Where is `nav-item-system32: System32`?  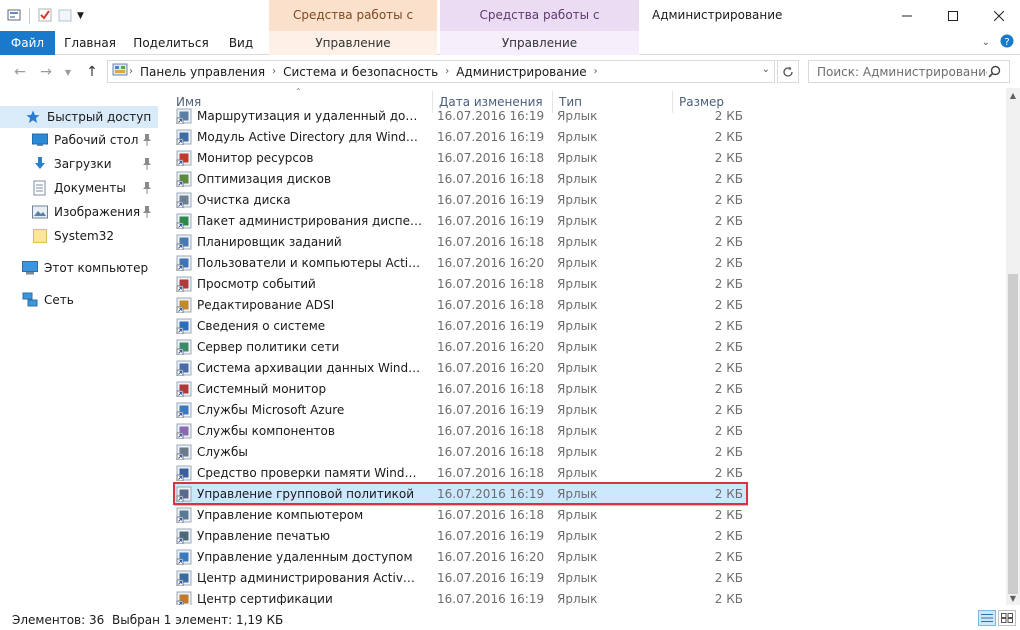 nav-item-system32: System32 is located at coordinates (79, 236).